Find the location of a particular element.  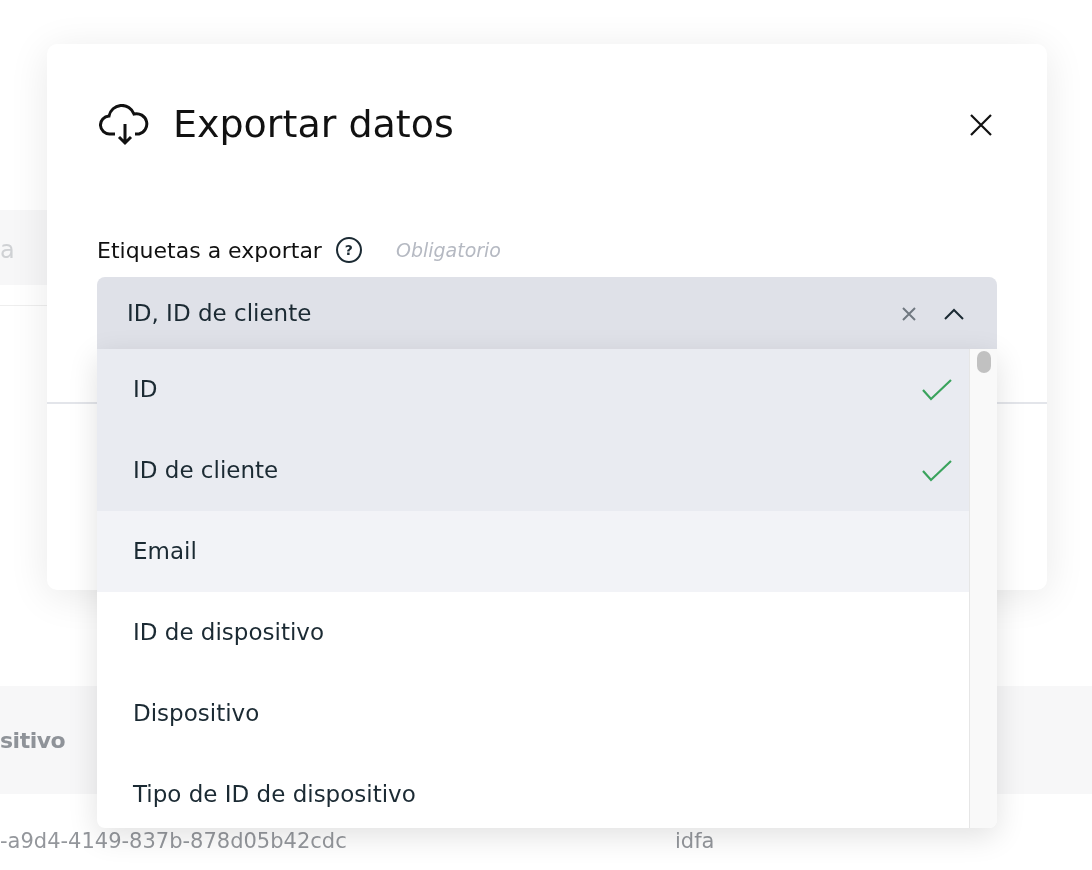

table-cell: -a9d4-4149-837b-878d05b42cdc is located at coordinates (173, 842).